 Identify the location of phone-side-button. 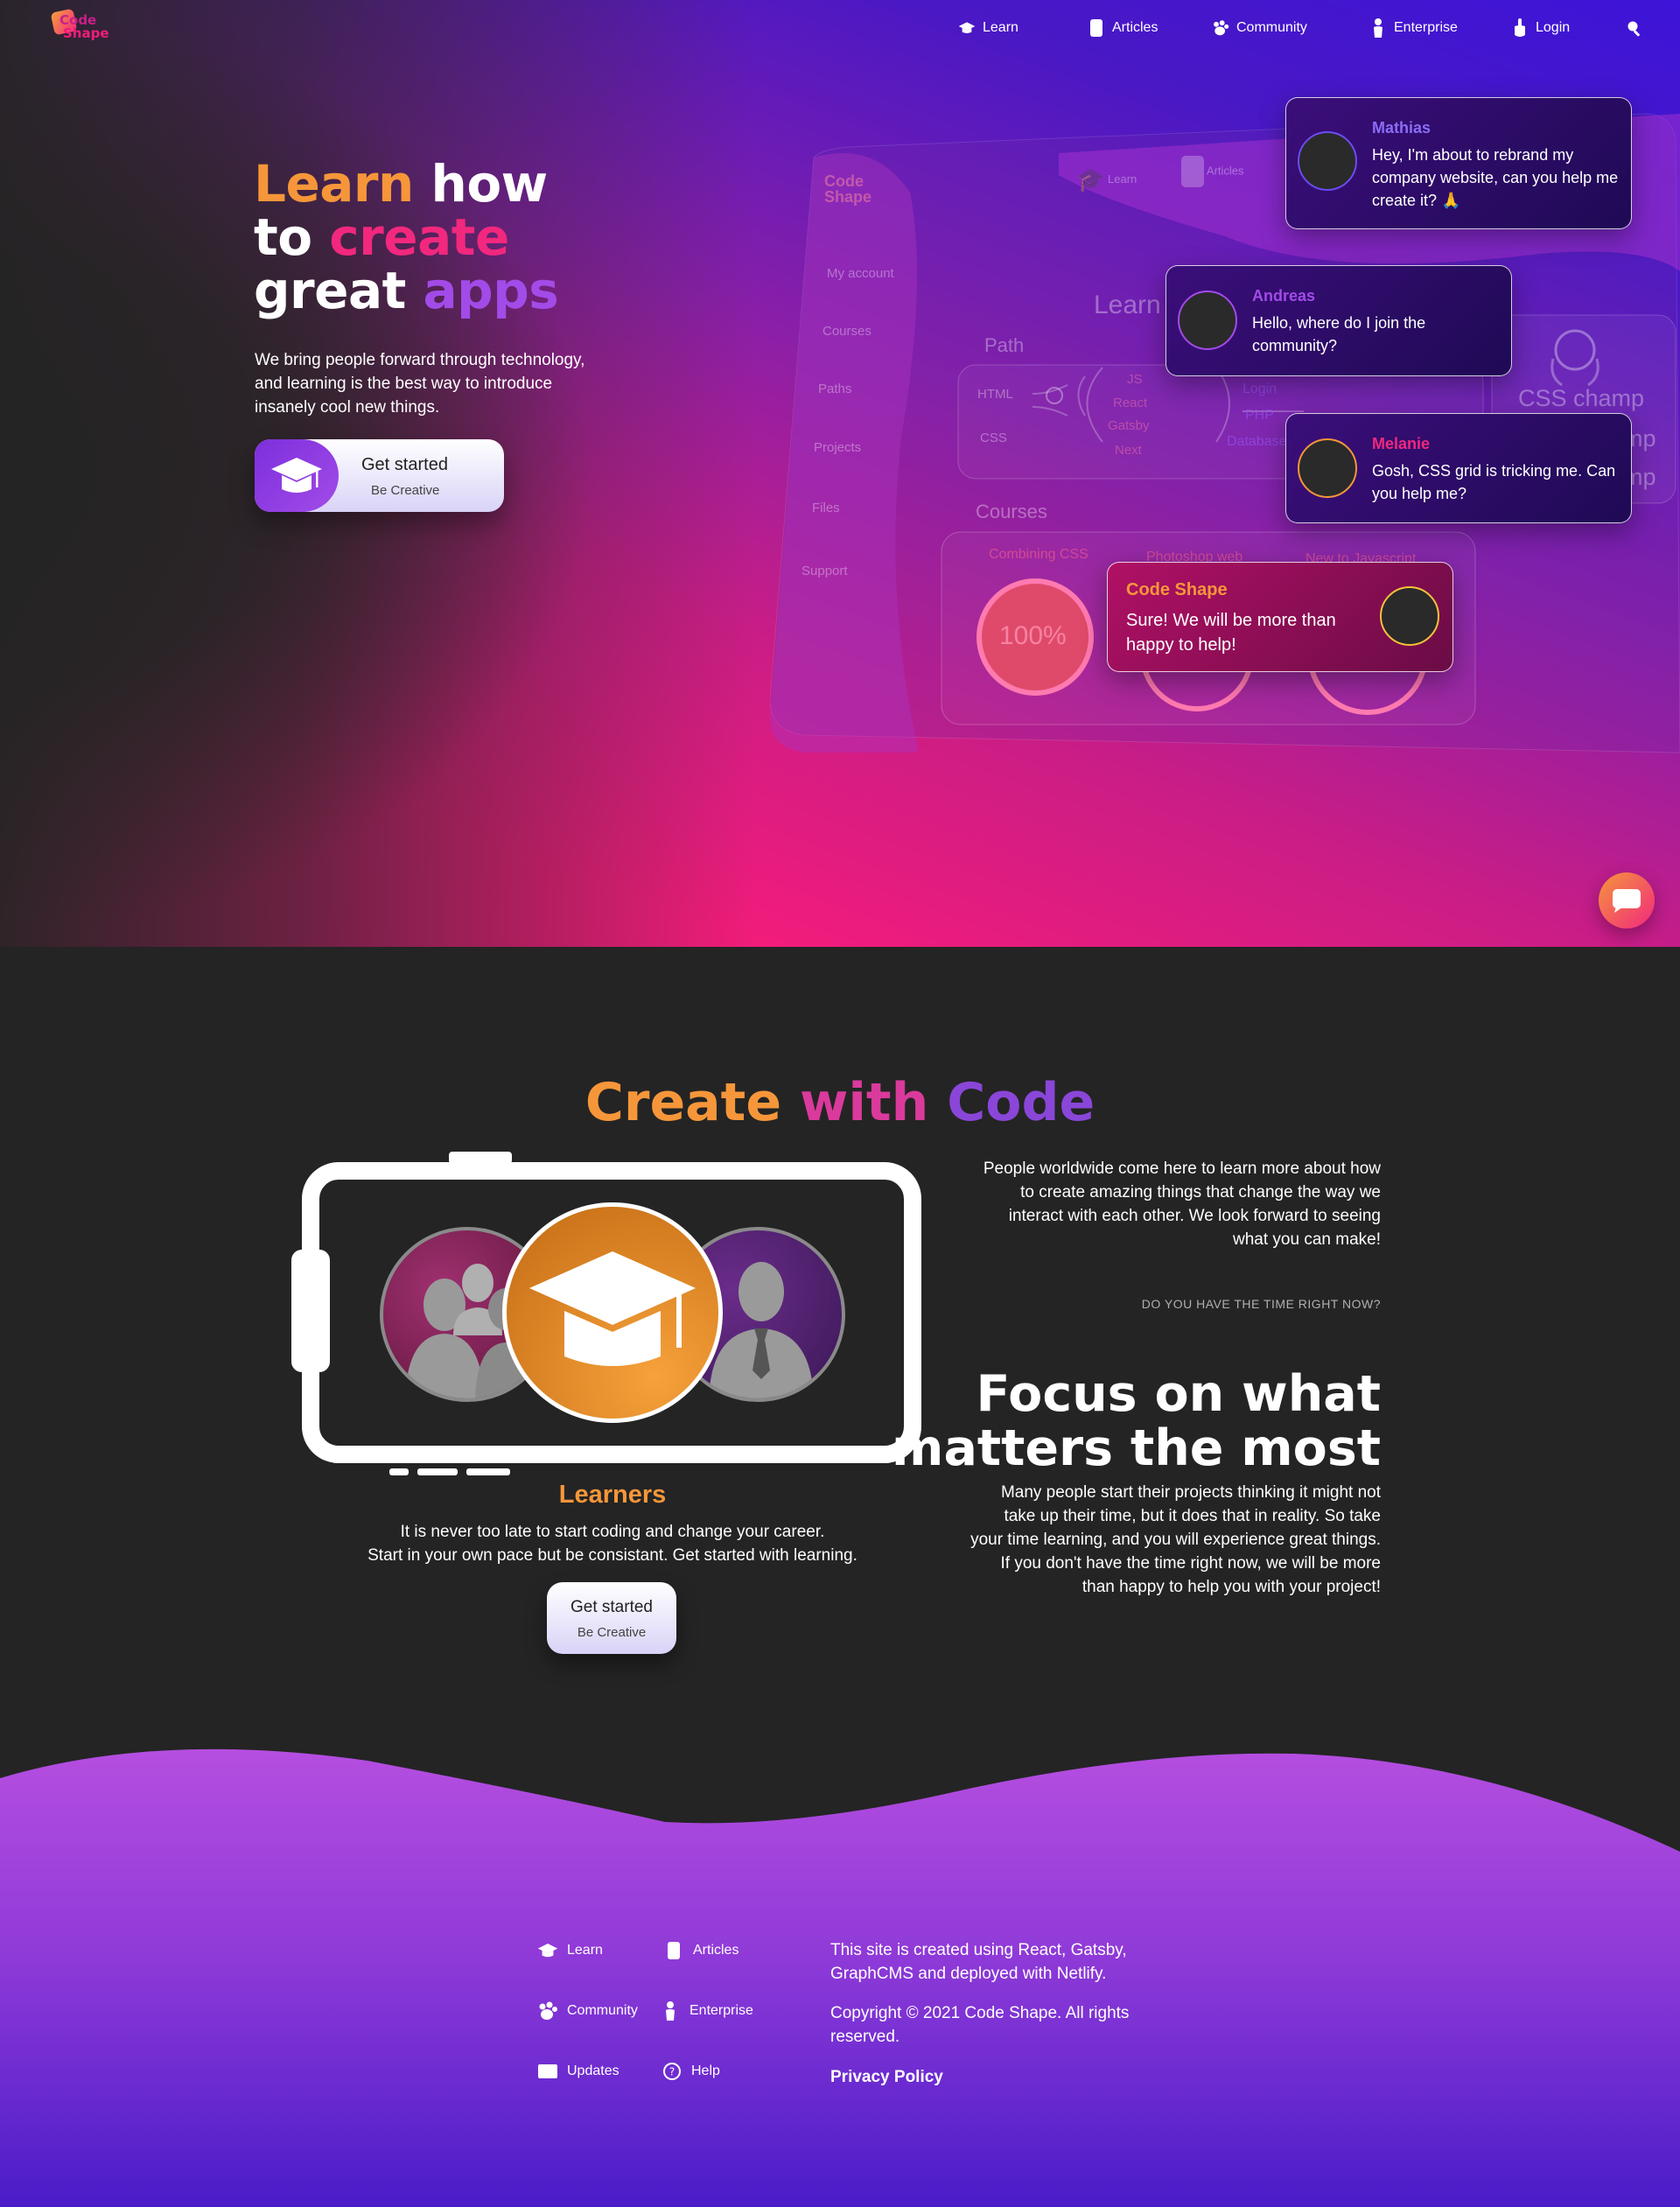
(310, 1311).